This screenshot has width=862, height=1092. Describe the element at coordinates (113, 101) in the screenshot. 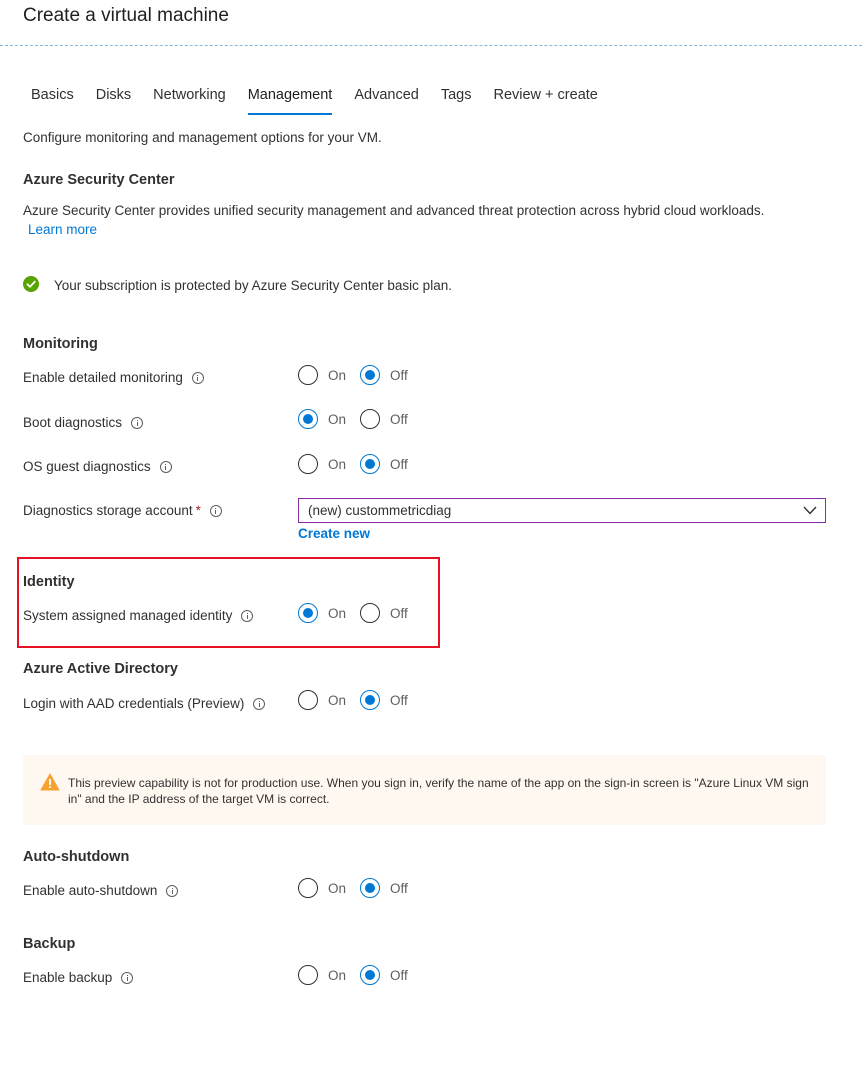

I see `tab-disks: Disks` at that location.